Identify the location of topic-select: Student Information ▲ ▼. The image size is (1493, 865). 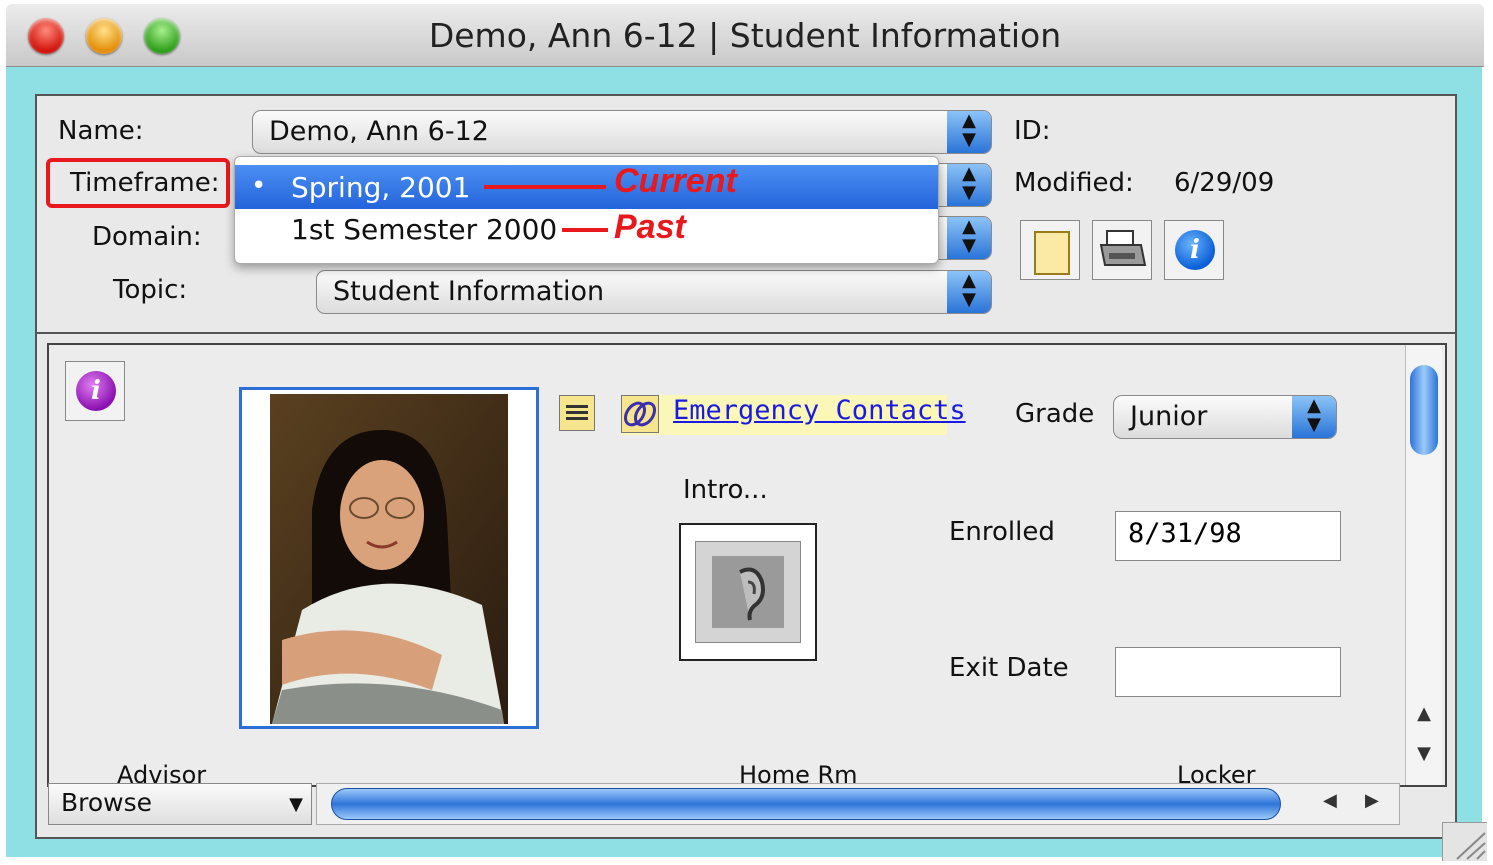
(654, 292).